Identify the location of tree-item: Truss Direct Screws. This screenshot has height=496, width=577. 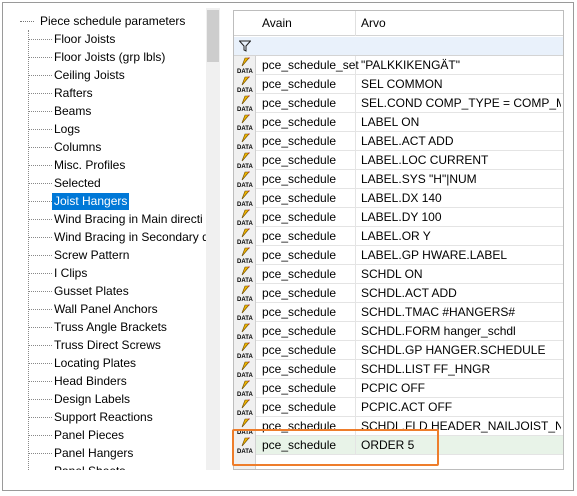
(95, 345).